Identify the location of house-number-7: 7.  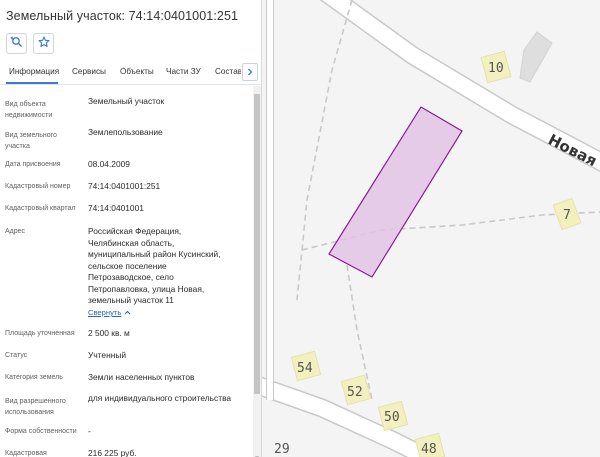
(567, 214).